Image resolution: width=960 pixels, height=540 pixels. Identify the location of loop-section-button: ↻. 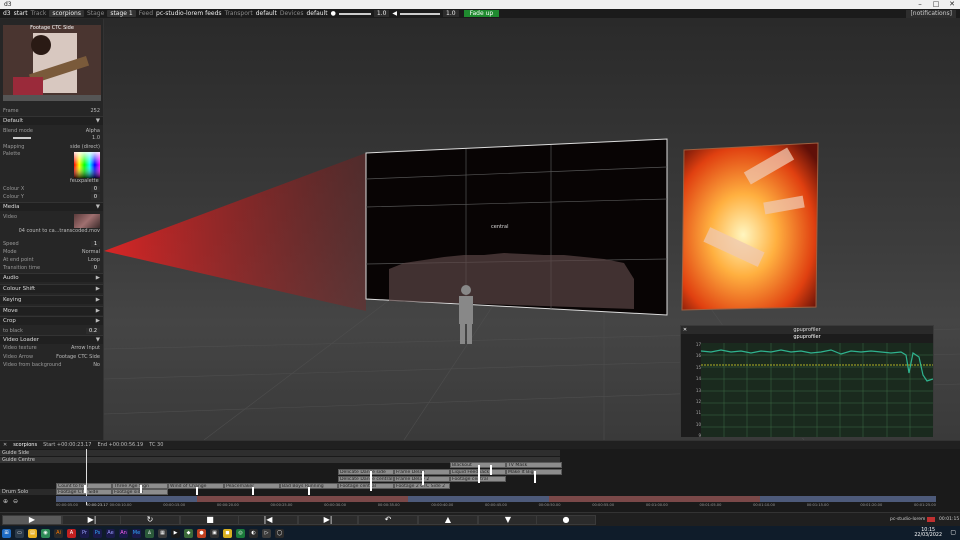
(150, 520).